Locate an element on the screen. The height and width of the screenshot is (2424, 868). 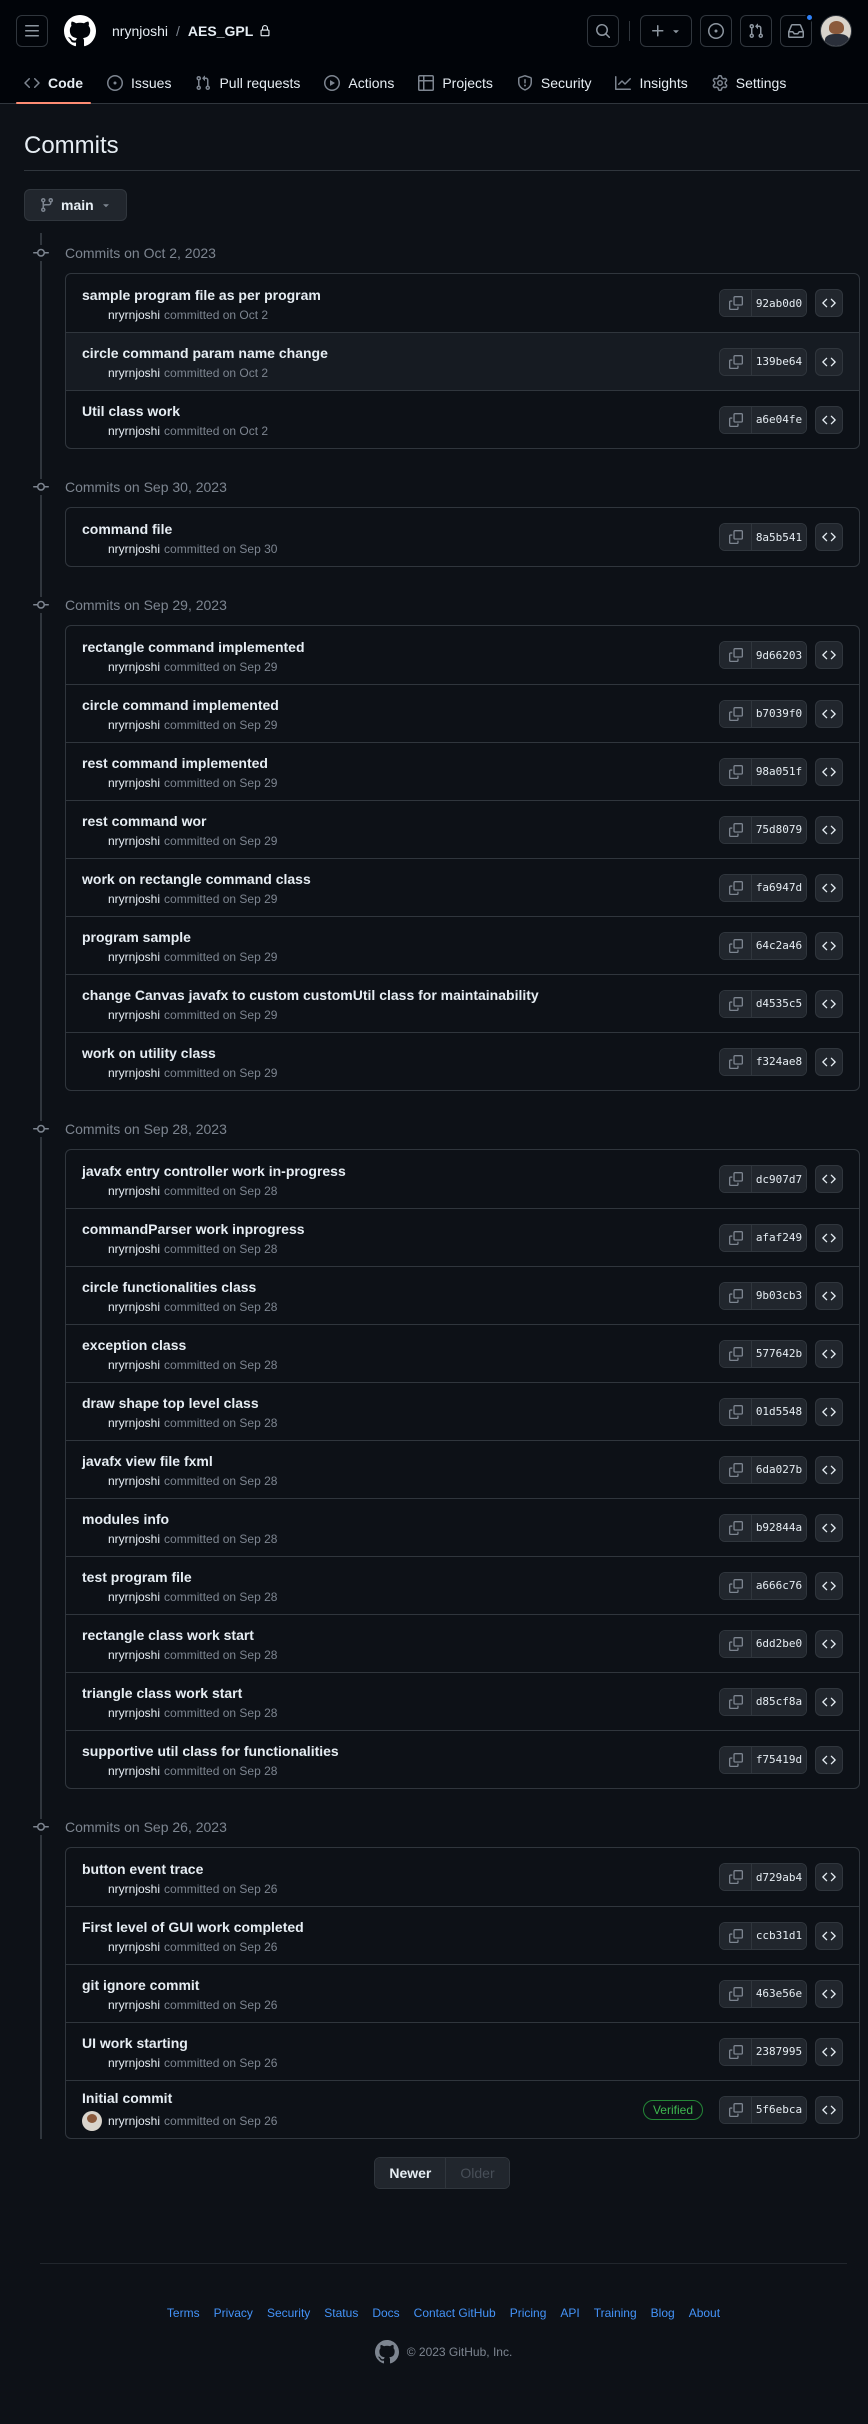
inbox-button is located at coordinates (797, 30).